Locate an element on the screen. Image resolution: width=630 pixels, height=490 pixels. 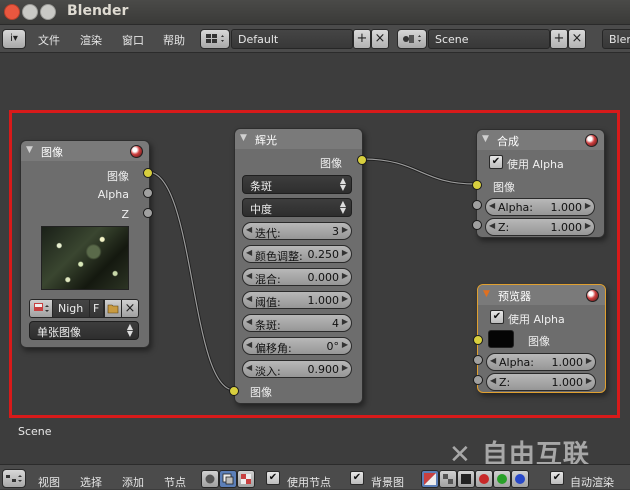
close-window-button is located at coordinates (12, 12).